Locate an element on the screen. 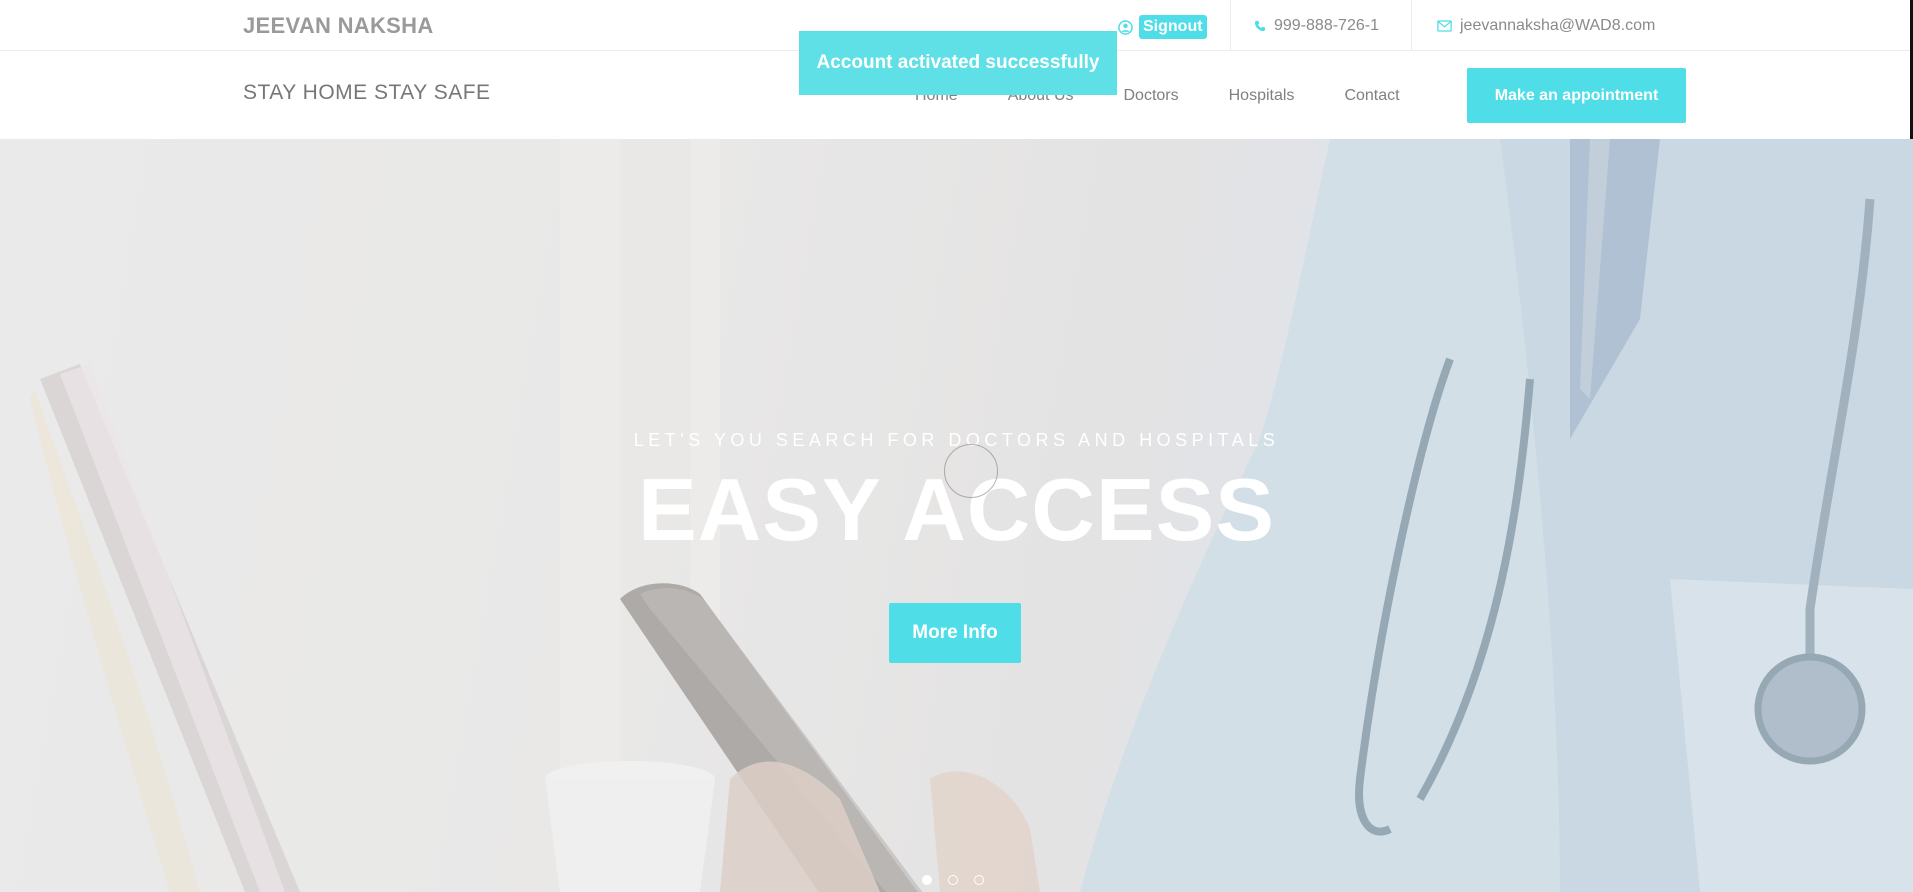 The width and height of the screenshot is (1913, 892). signout-button: Signout is located at coordinates (1173, 27).